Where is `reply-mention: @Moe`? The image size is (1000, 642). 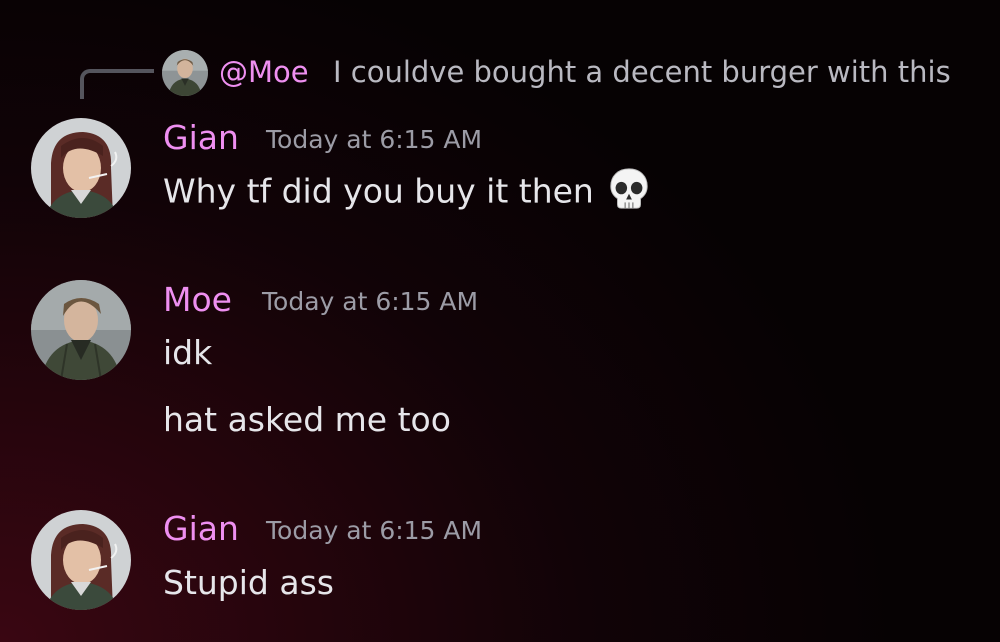 reply-mention: @Moe is located at coordinates (264, 72).